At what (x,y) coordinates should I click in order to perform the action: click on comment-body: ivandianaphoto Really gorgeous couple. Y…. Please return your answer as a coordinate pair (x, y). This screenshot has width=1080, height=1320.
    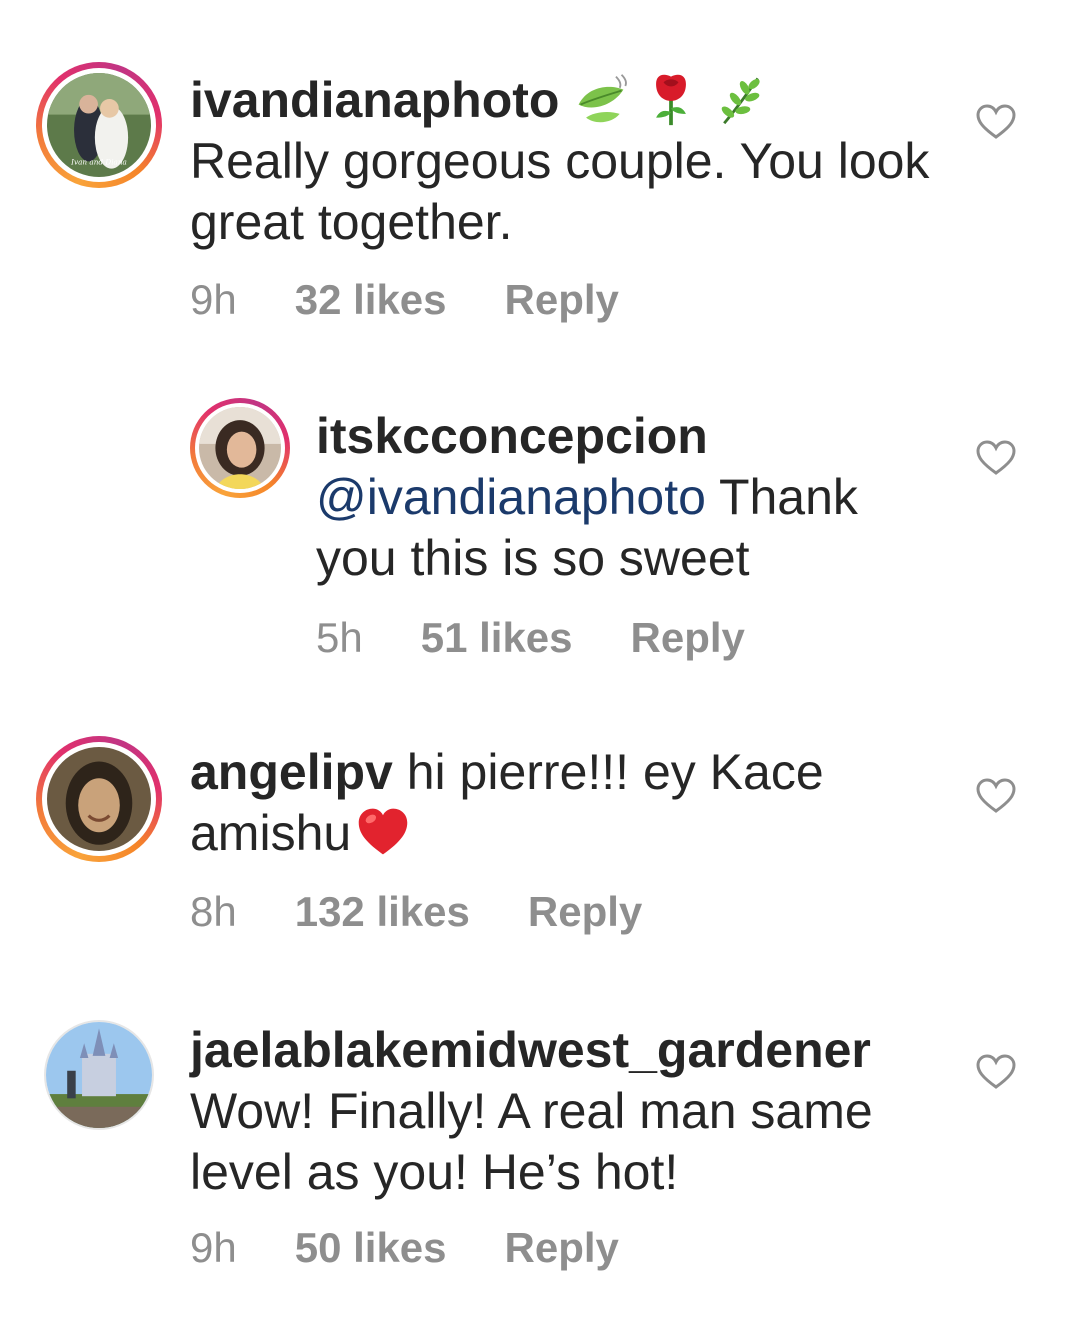
    Looking at the image, I should click on (560, 161).